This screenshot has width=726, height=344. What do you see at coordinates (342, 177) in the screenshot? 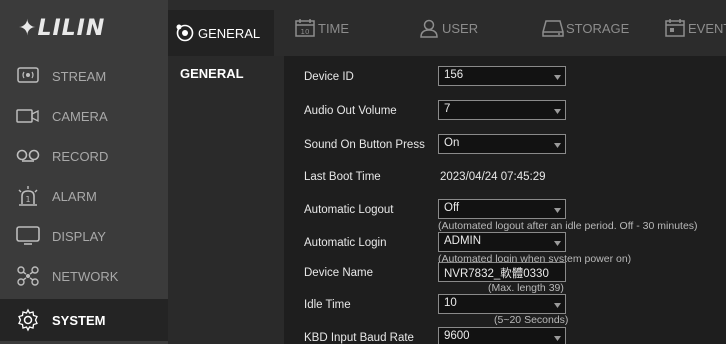
I see `last-boot-time-label: Last Boot Time` at bounding box center [342, 177].